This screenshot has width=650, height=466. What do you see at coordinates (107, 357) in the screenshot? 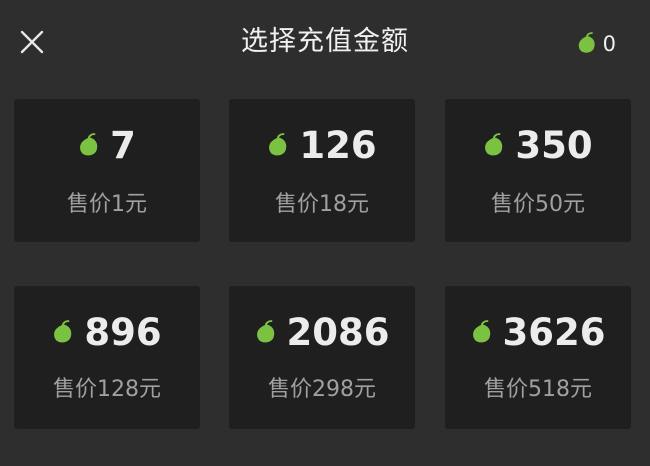
I see `package-card: 896 售价128元` at bounding box center [107, 357].